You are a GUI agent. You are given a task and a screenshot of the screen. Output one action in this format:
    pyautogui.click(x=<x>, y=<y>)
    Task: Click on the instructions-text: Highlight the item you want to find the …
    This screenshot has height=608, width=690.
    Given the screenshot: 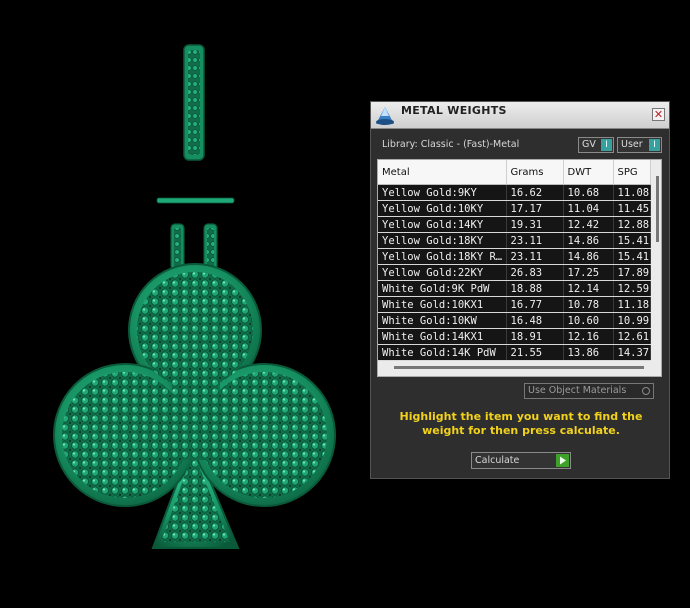 What is the action you would take?
    pyautogui.click(x=521, y=423)
    